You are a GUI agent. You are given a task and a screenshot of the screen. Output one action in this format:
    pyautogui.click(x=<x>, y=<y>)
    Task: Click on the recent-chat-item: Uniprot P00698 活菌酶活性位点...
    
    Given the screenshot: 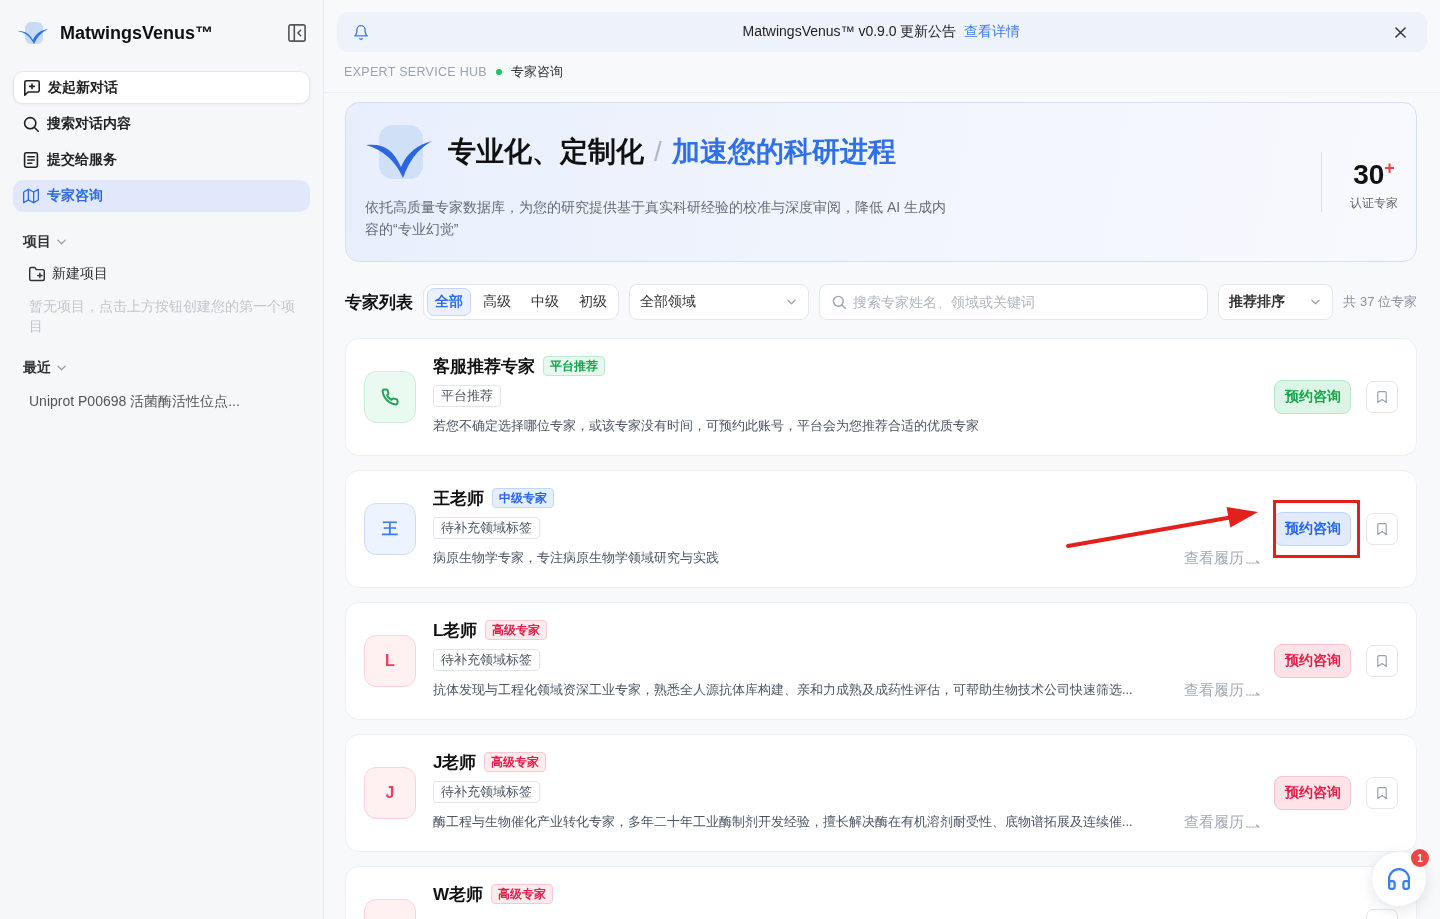 What is the action you would take?
    pyautogui.click(x=161, y=401)
    